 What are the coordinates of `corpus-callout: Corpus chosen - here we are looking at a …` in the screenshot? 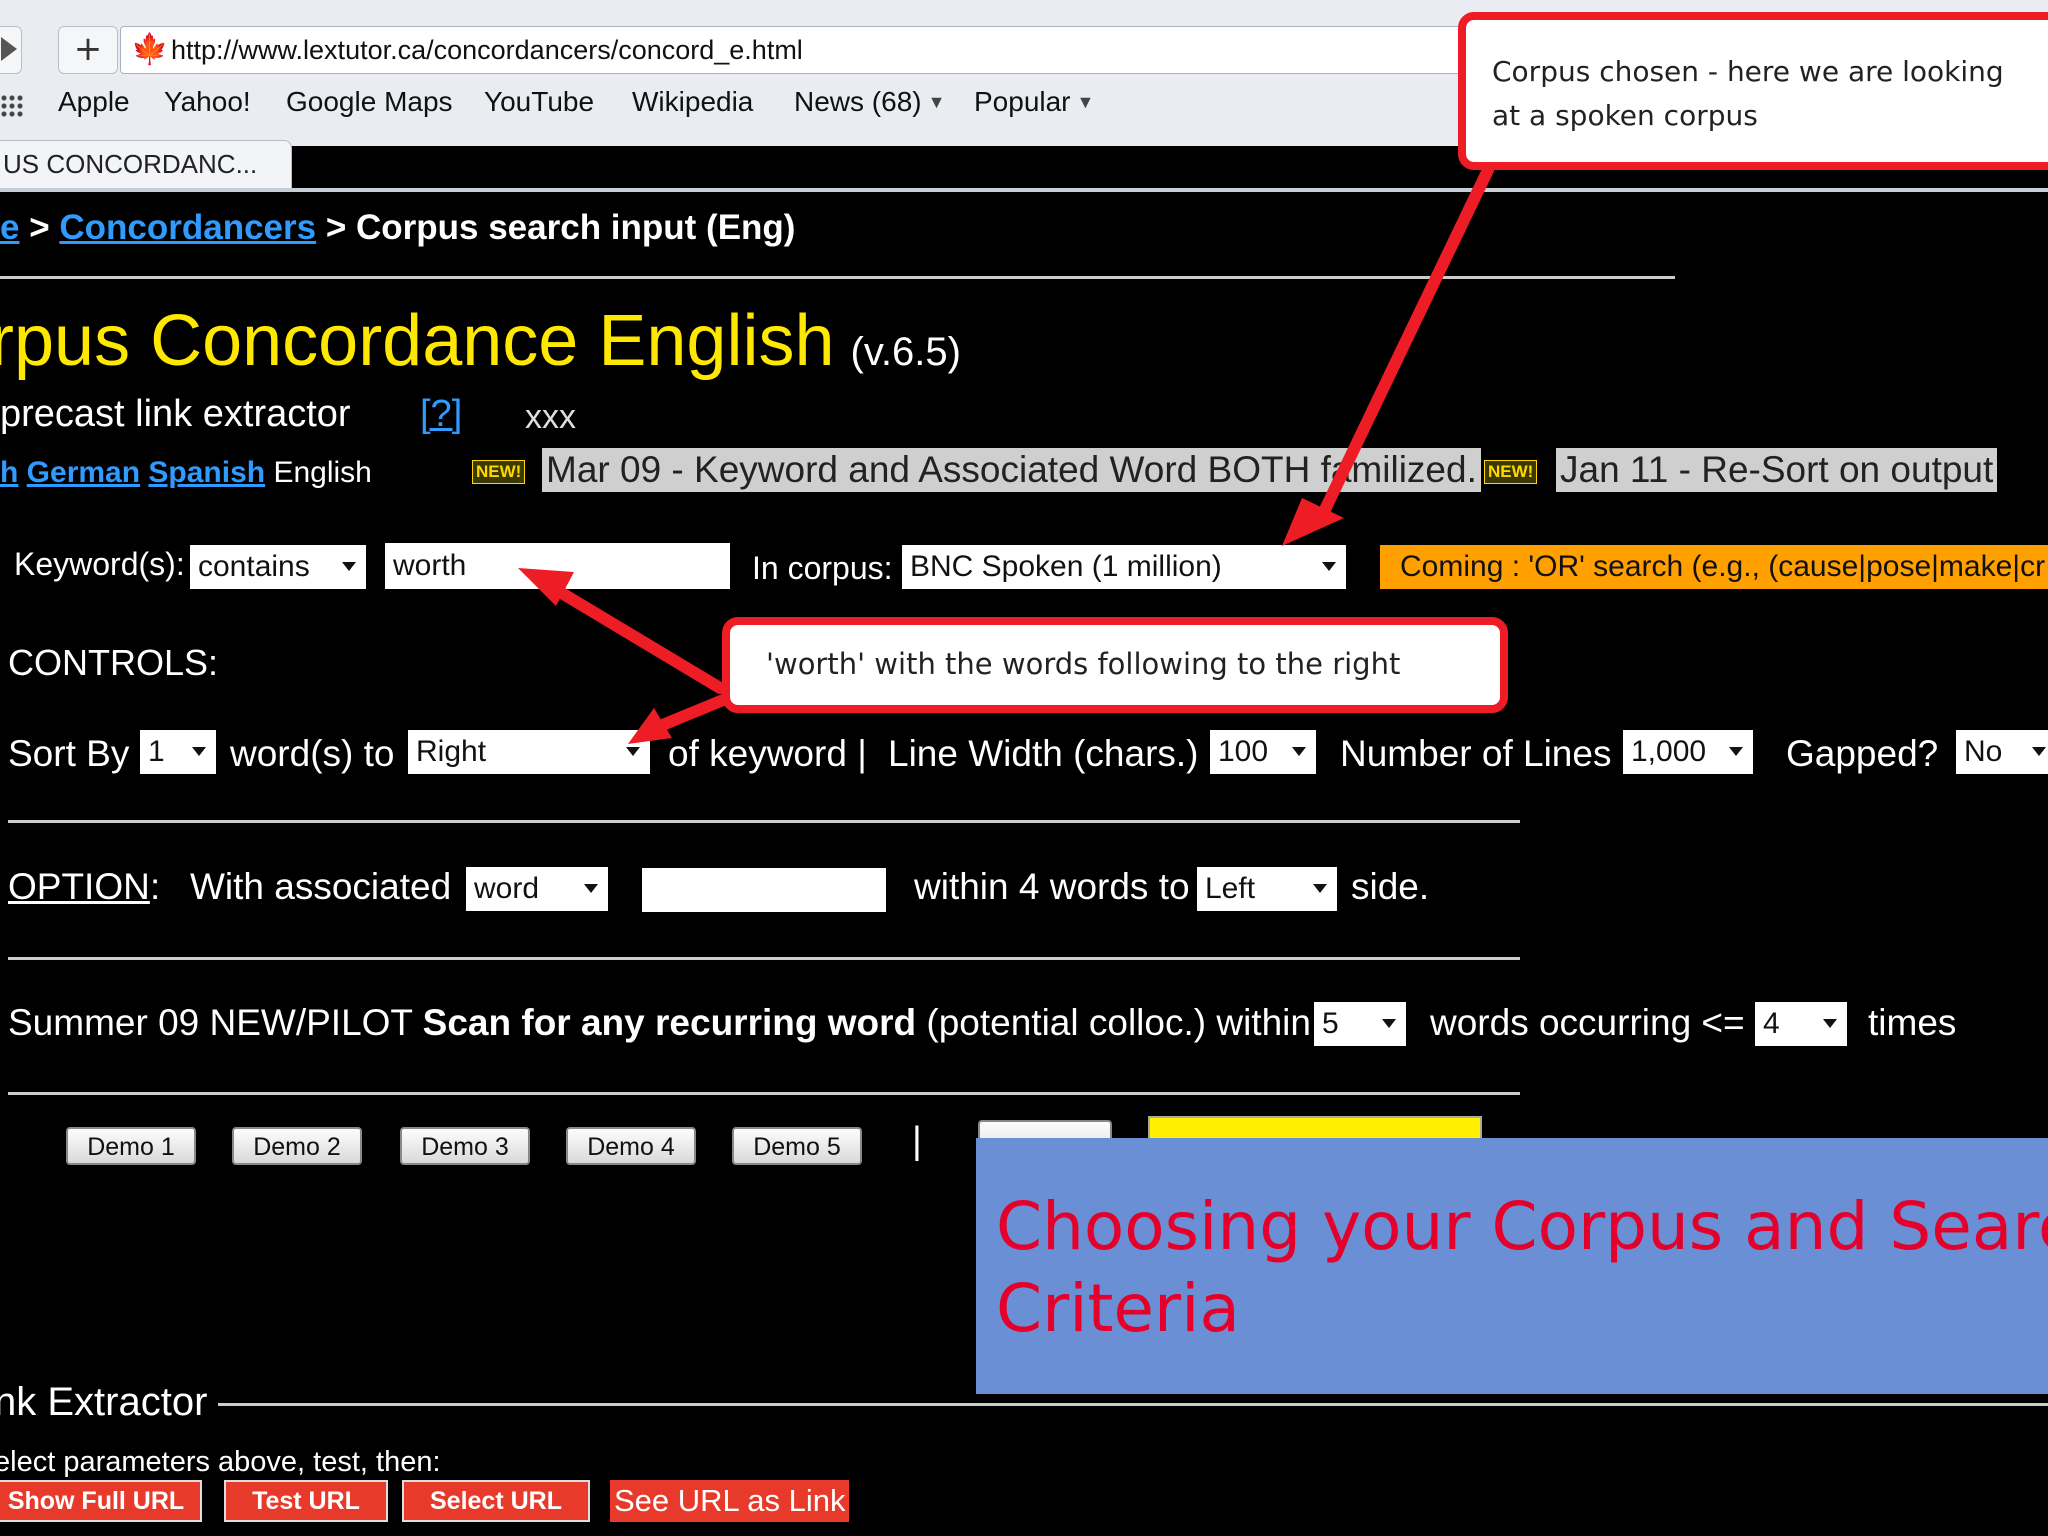 It's located at (1753, 91).